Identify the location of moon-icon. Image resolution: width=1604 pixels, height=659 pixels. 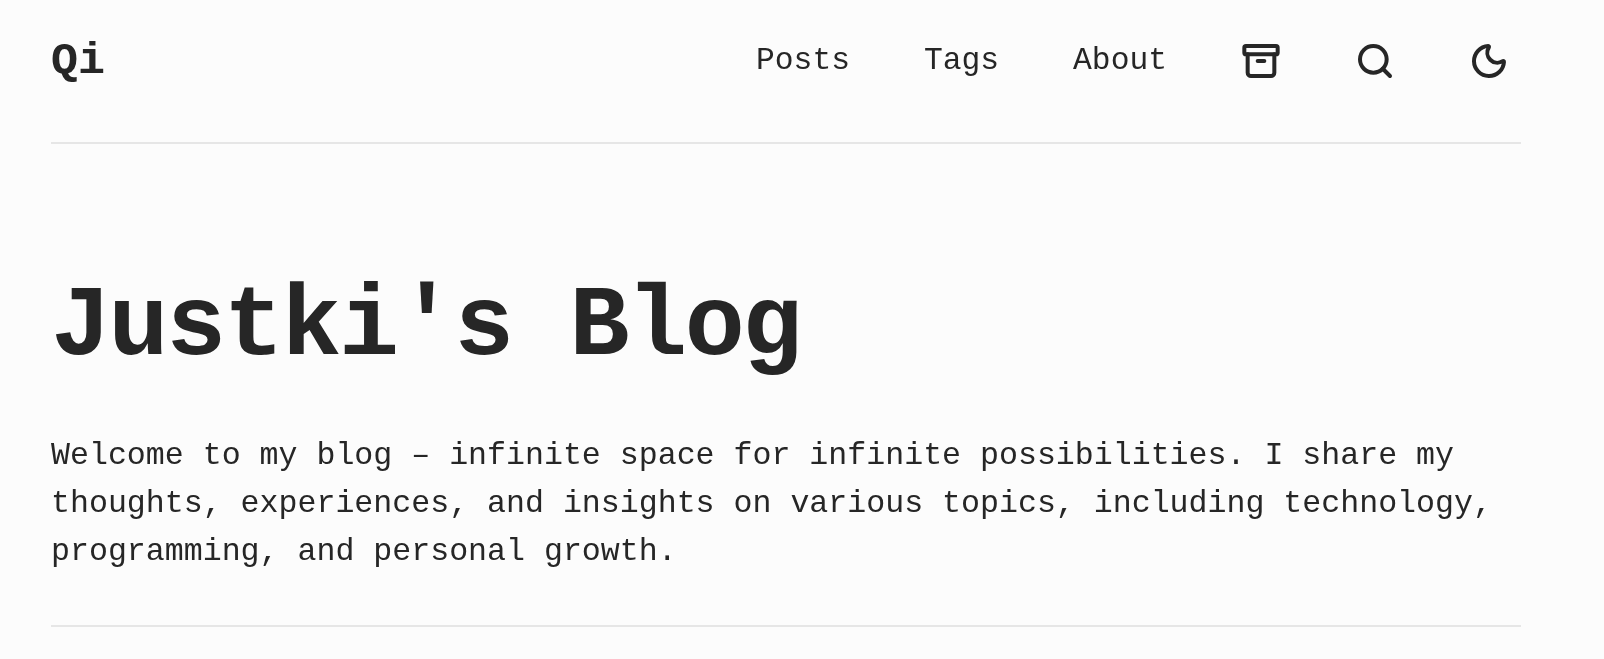
(1489, 61).